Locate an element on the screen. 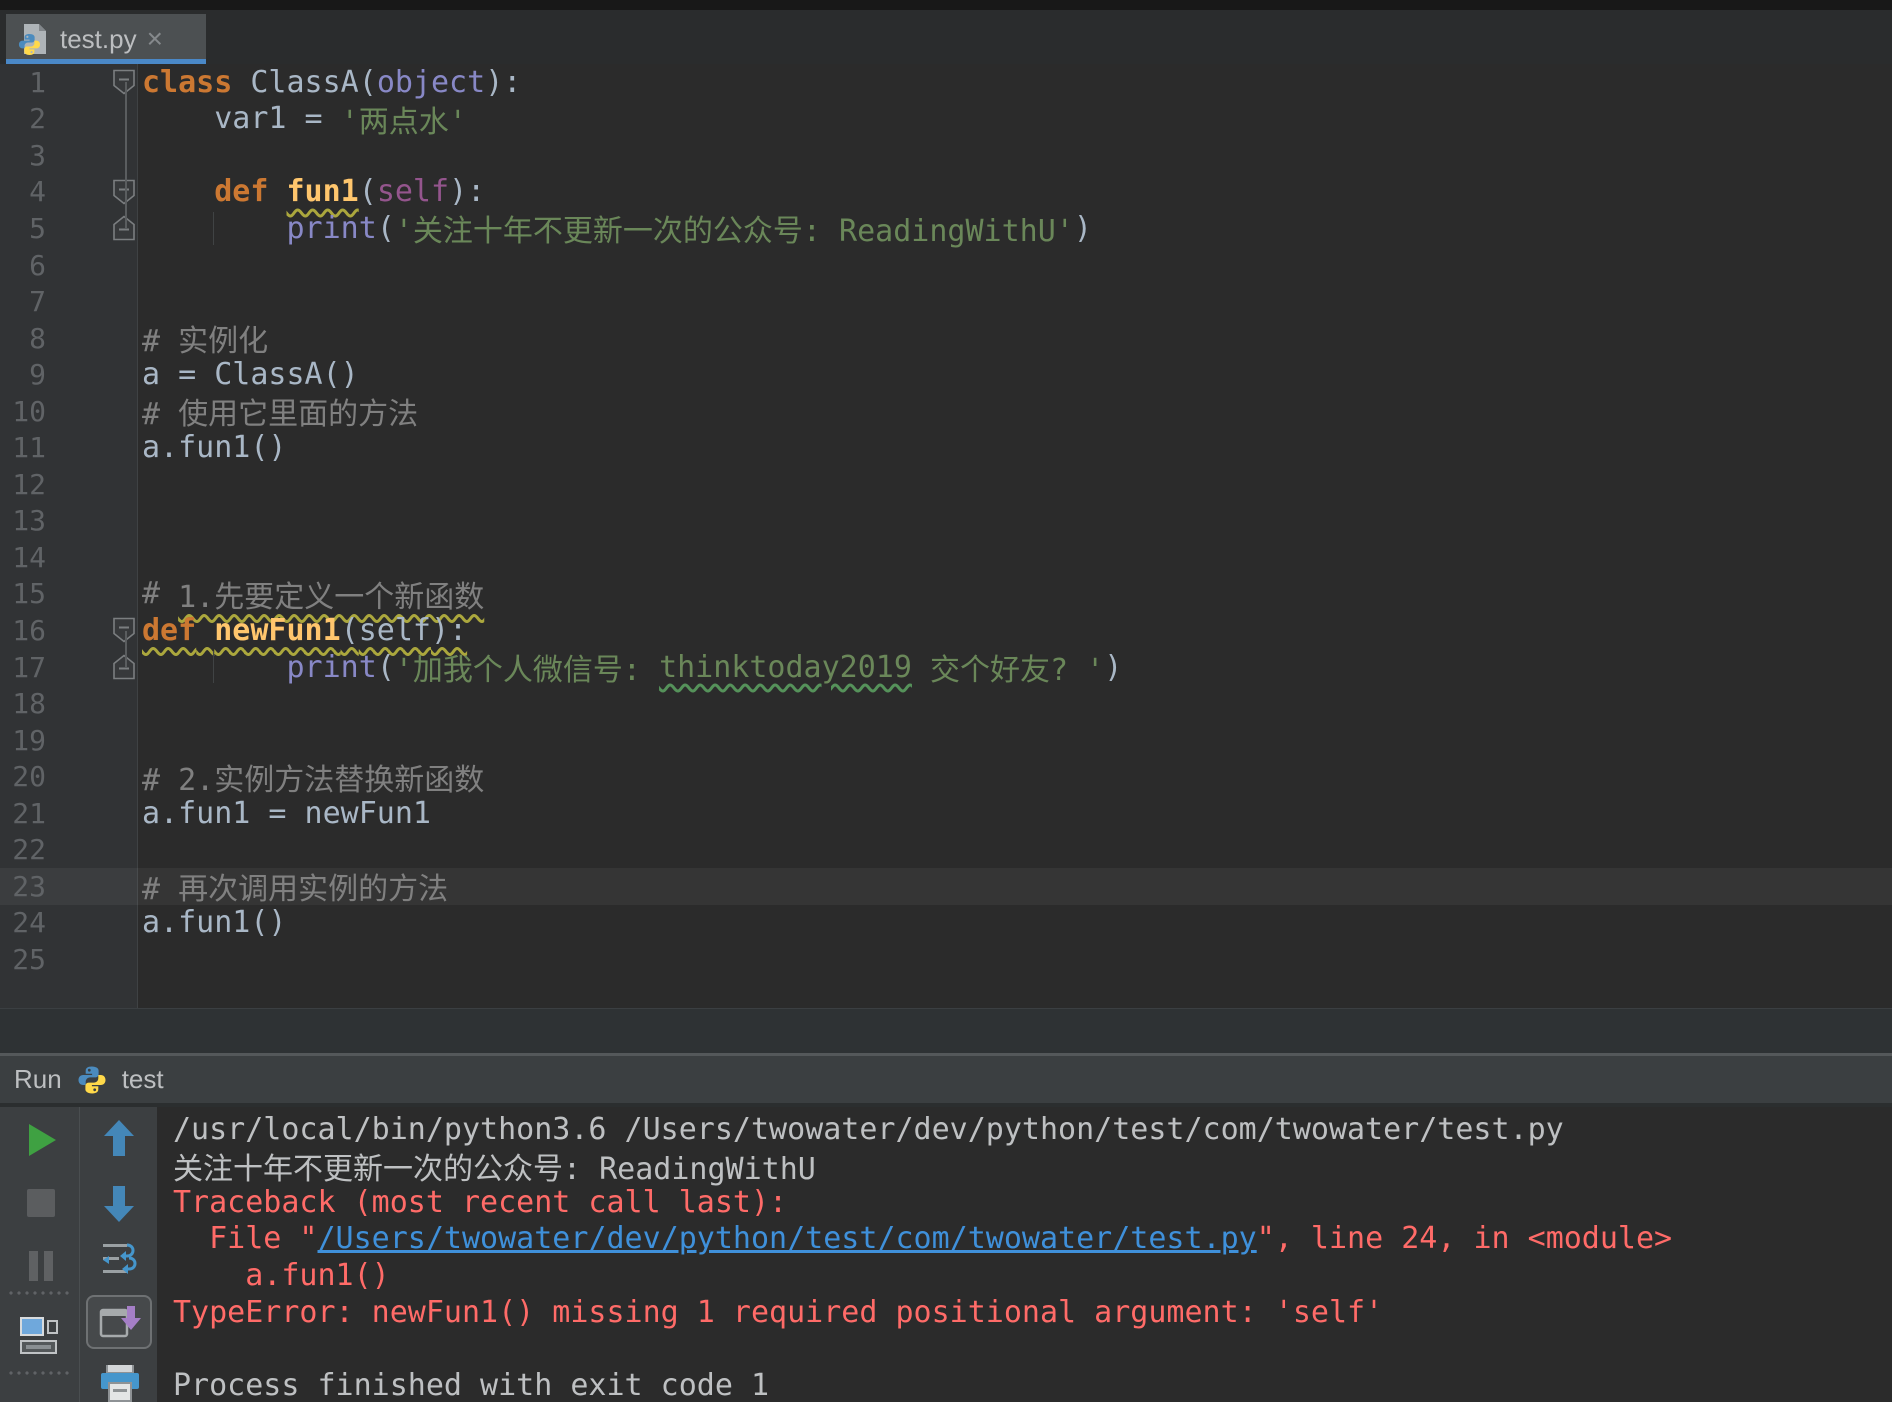  code-token: thinktoday2019 is located at coordinates (785, 667).